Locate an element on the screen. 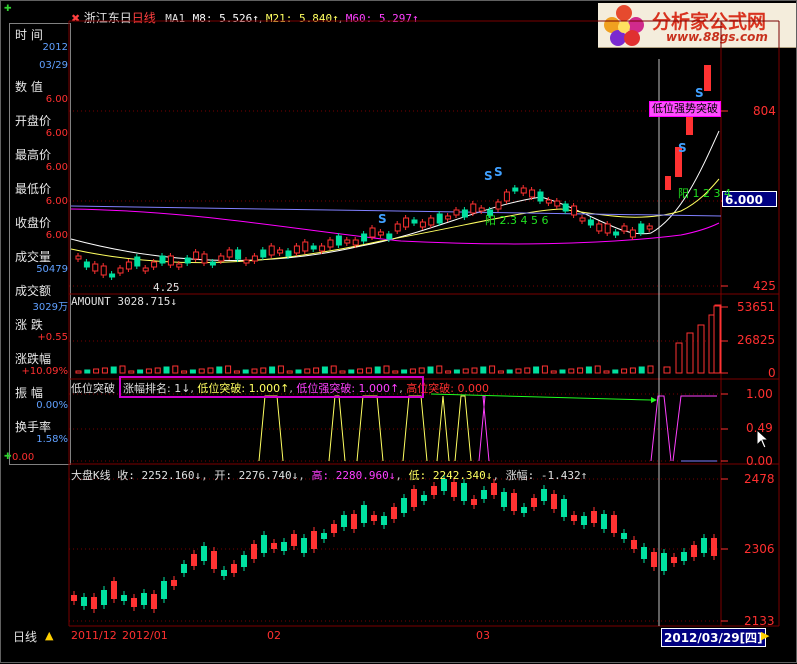 The image size is (797, 664). sell-signal-s5: S is located at coordinates (699, 93).